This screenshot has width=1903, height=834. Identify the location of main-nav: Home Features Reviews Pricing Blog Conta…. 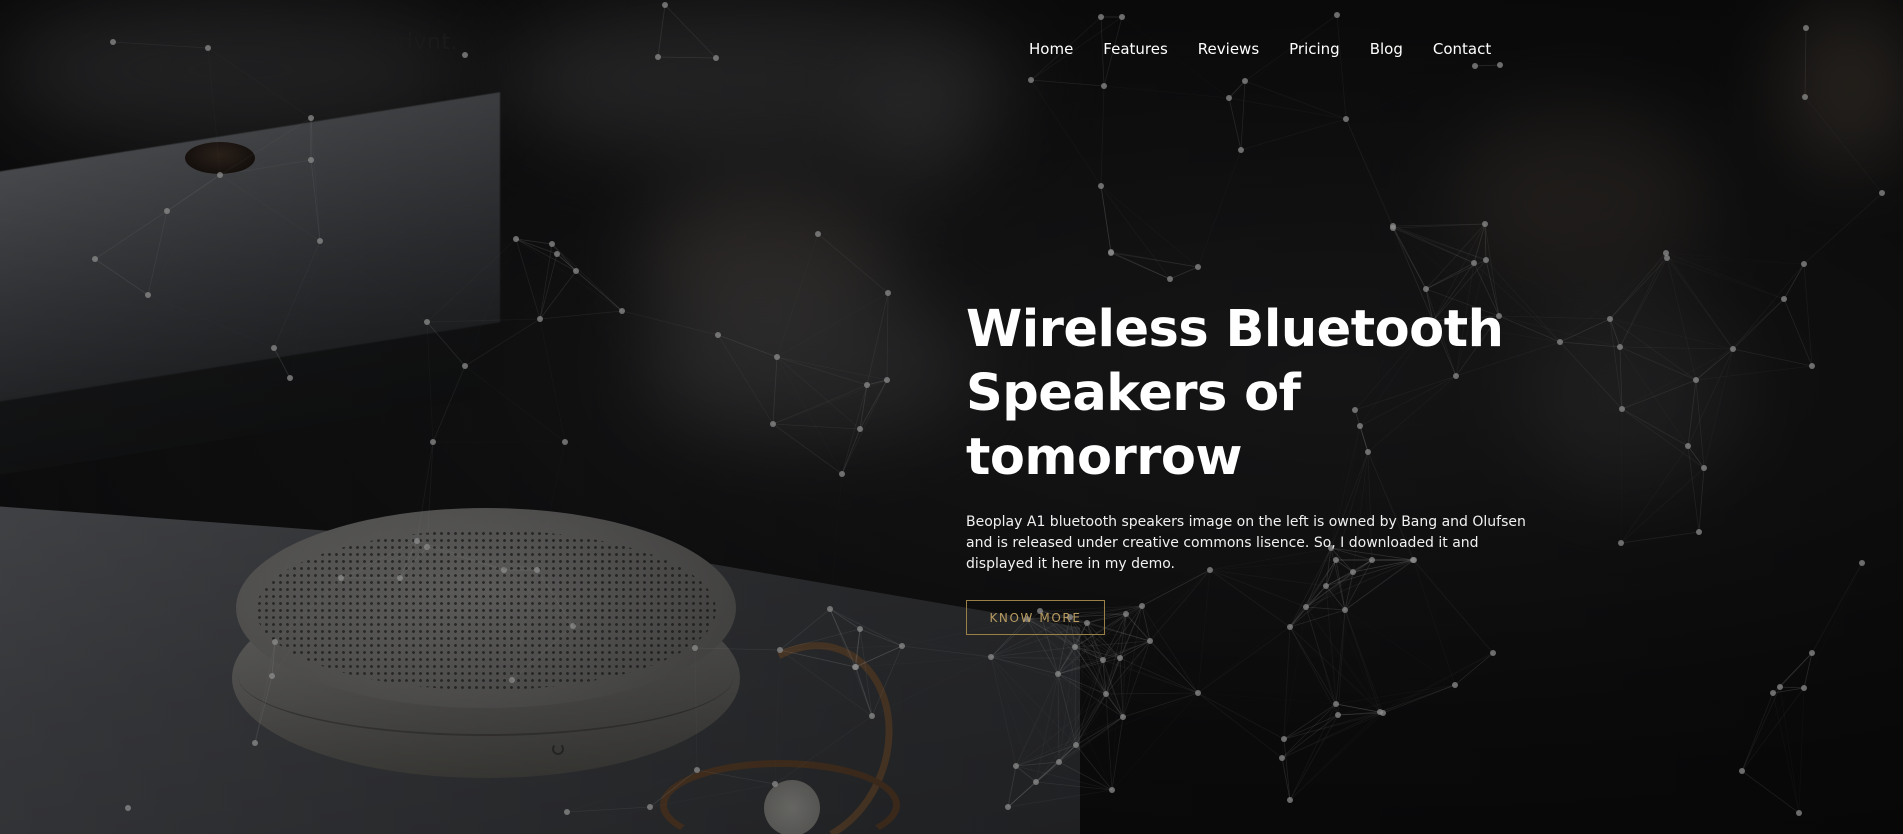
(1260, 49).